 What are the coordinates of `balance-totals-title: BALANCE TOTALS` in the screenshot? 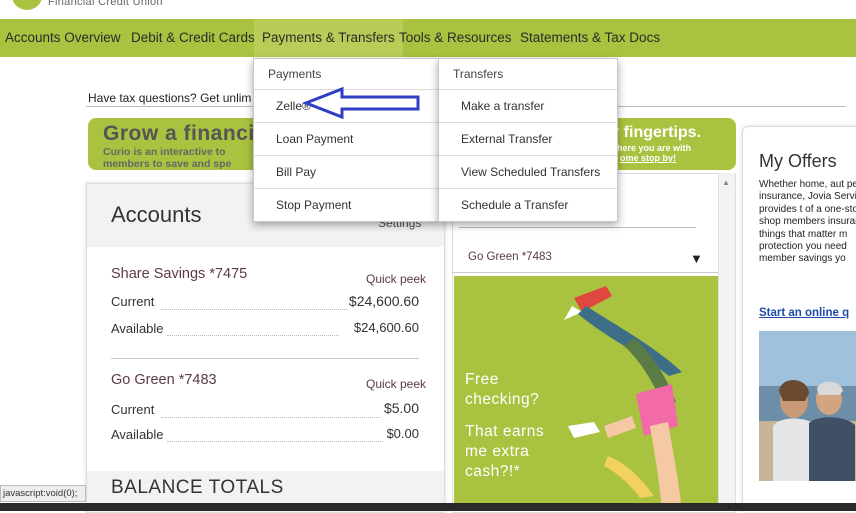 It's located at (197, 487).